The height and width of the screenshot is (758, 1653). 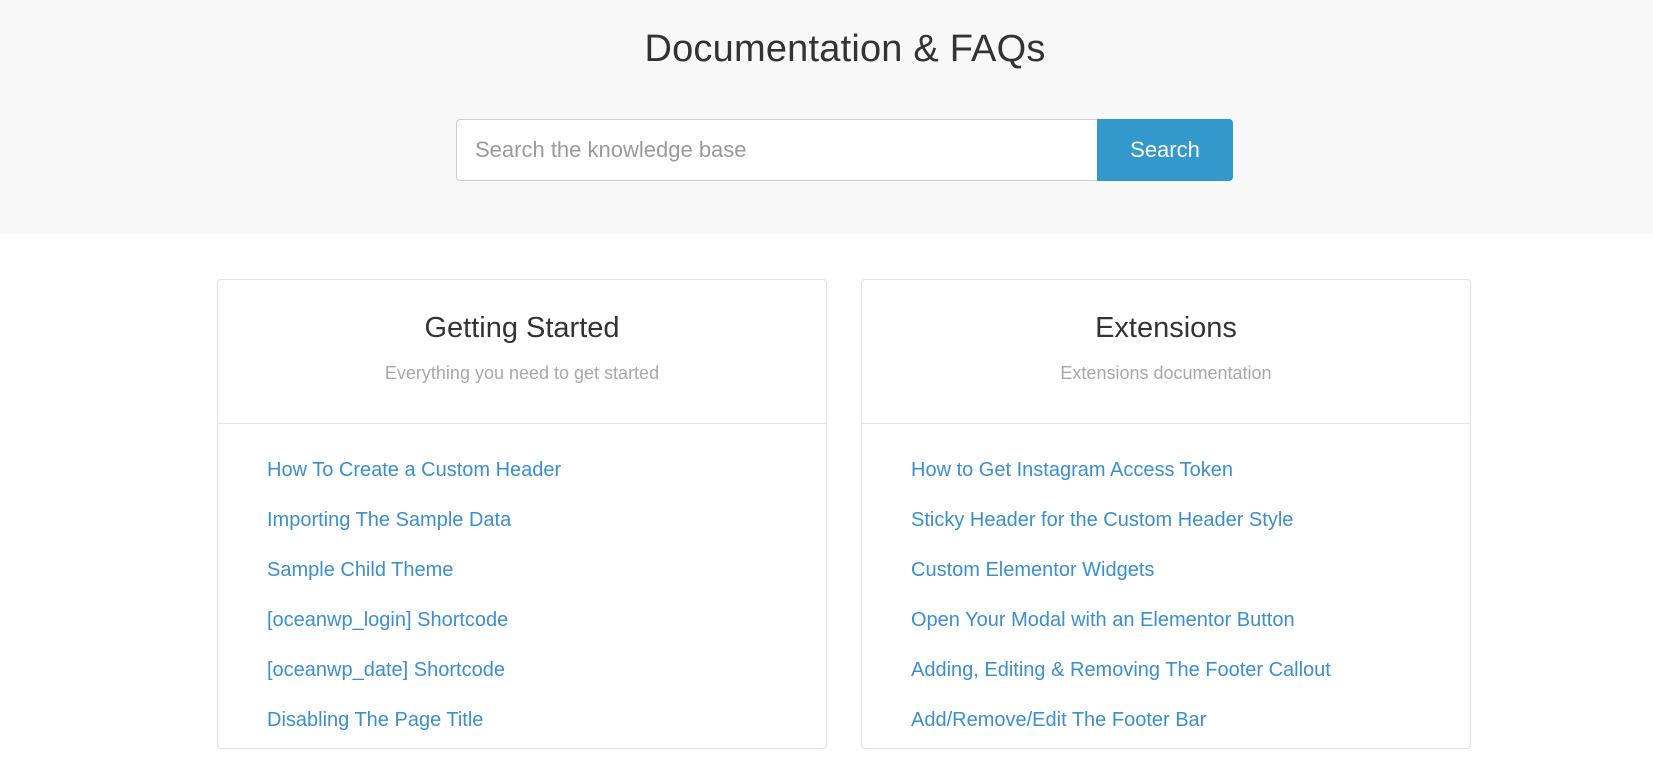 What do you see at coordinates (546, 633) in the screenshot?
I see `list-item: [oceanwp_login] Shortcode` at bounding box center [546, 633].